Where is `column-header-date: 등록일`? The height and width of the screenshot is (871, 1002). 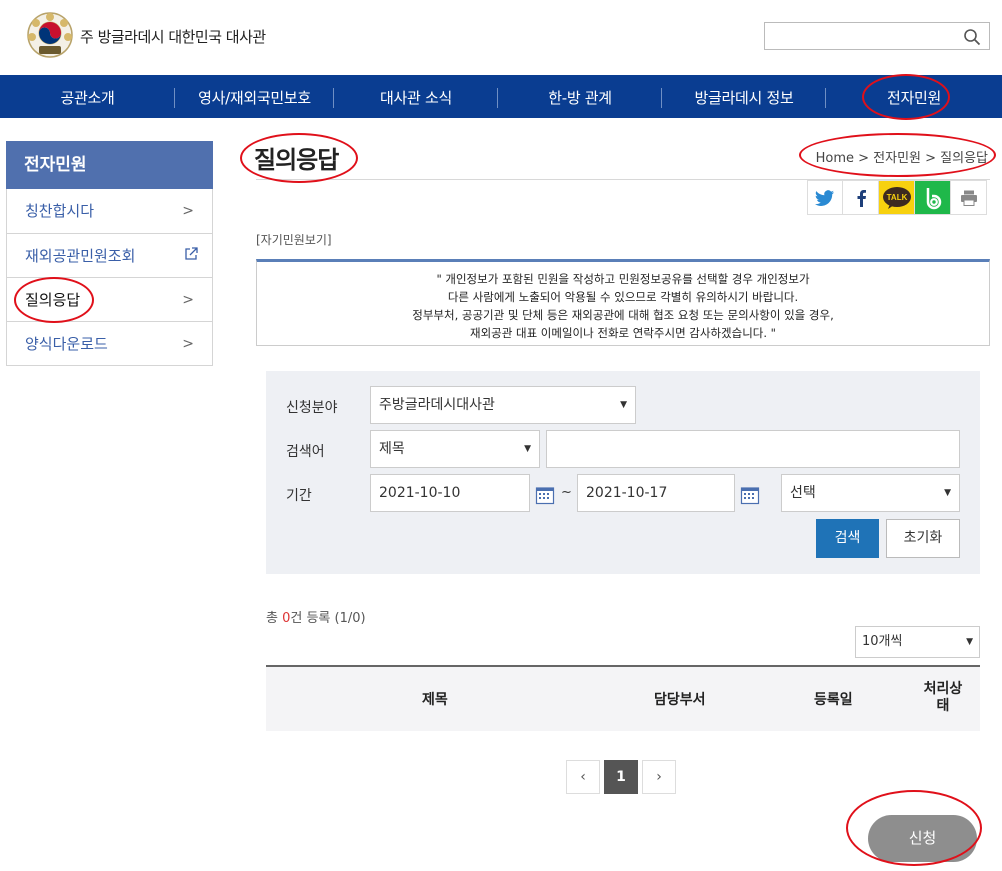
column-header-date: 등록일 is located at coordinates (833, 700).